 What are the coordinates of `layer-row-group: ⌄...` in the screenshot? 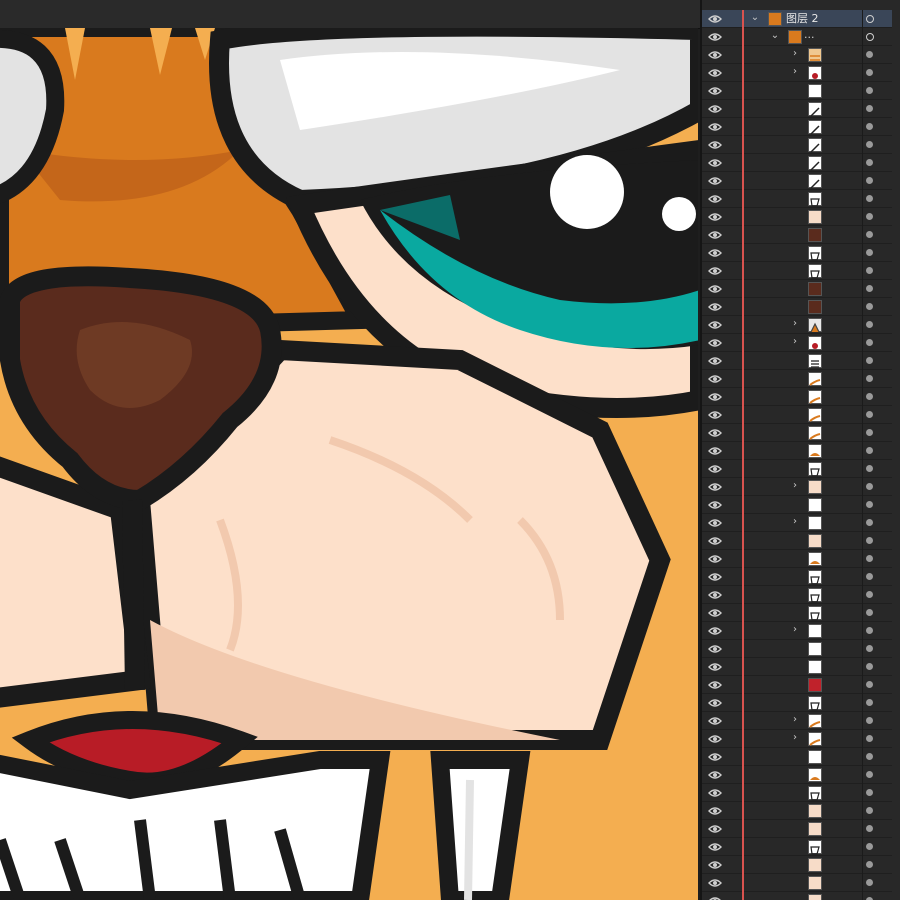 It's located at (797, 37).